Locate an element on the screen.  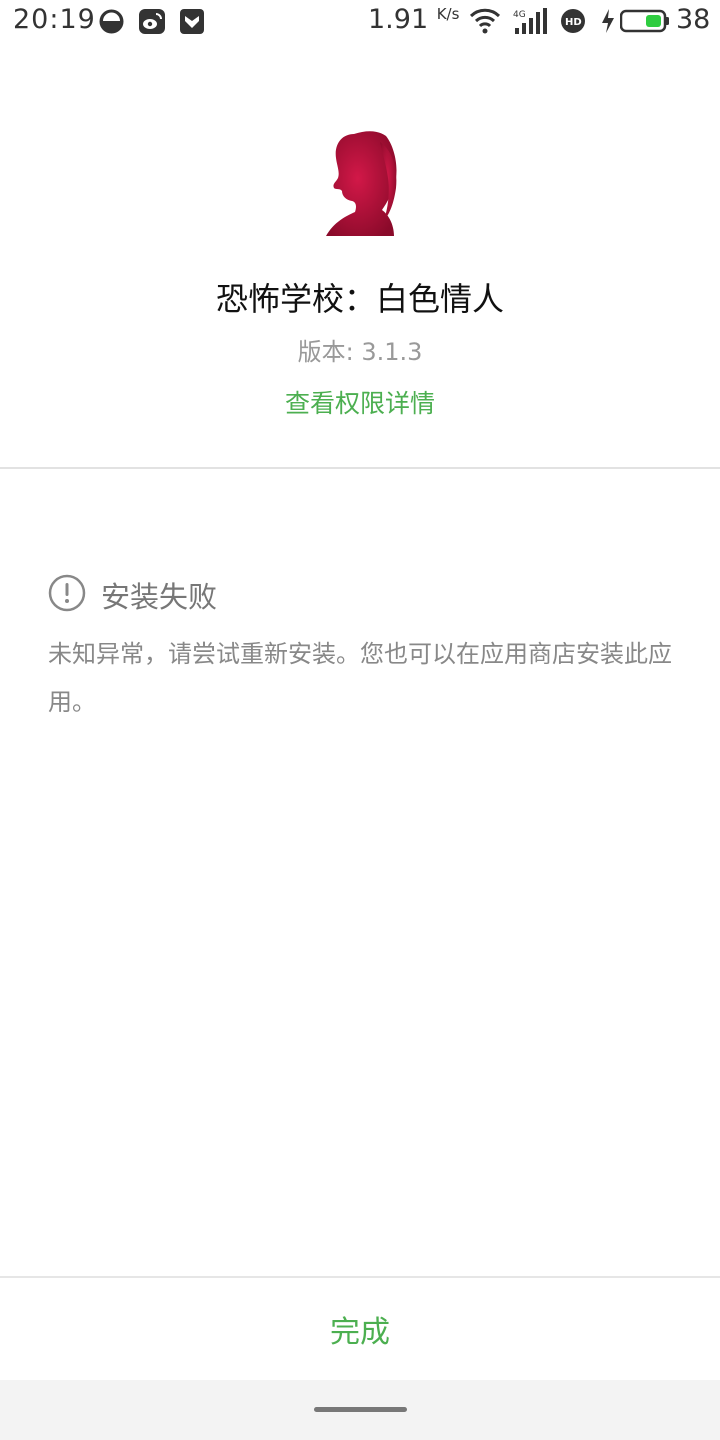
done-button: 完成 is located at coordinates (360, 1329).